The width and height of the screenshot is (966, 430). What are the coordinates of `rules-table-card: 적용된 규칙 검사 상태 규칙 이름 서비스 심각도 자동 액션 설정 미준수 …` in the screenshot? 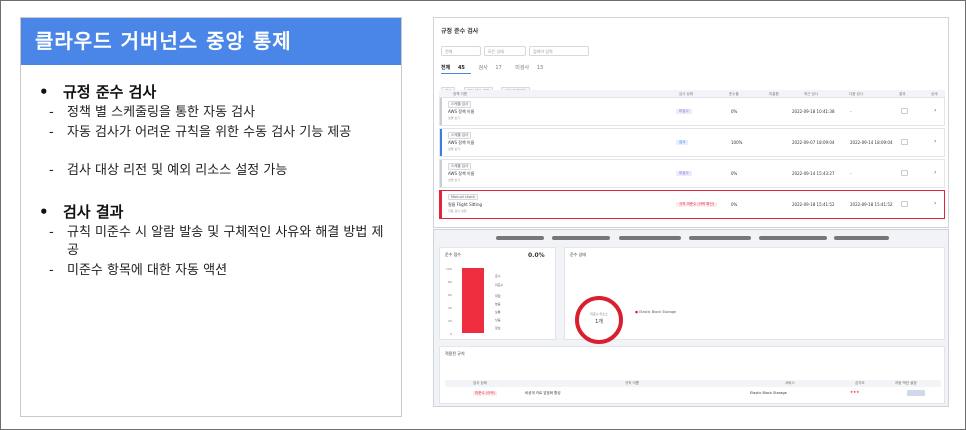 It's located at (692, 375).